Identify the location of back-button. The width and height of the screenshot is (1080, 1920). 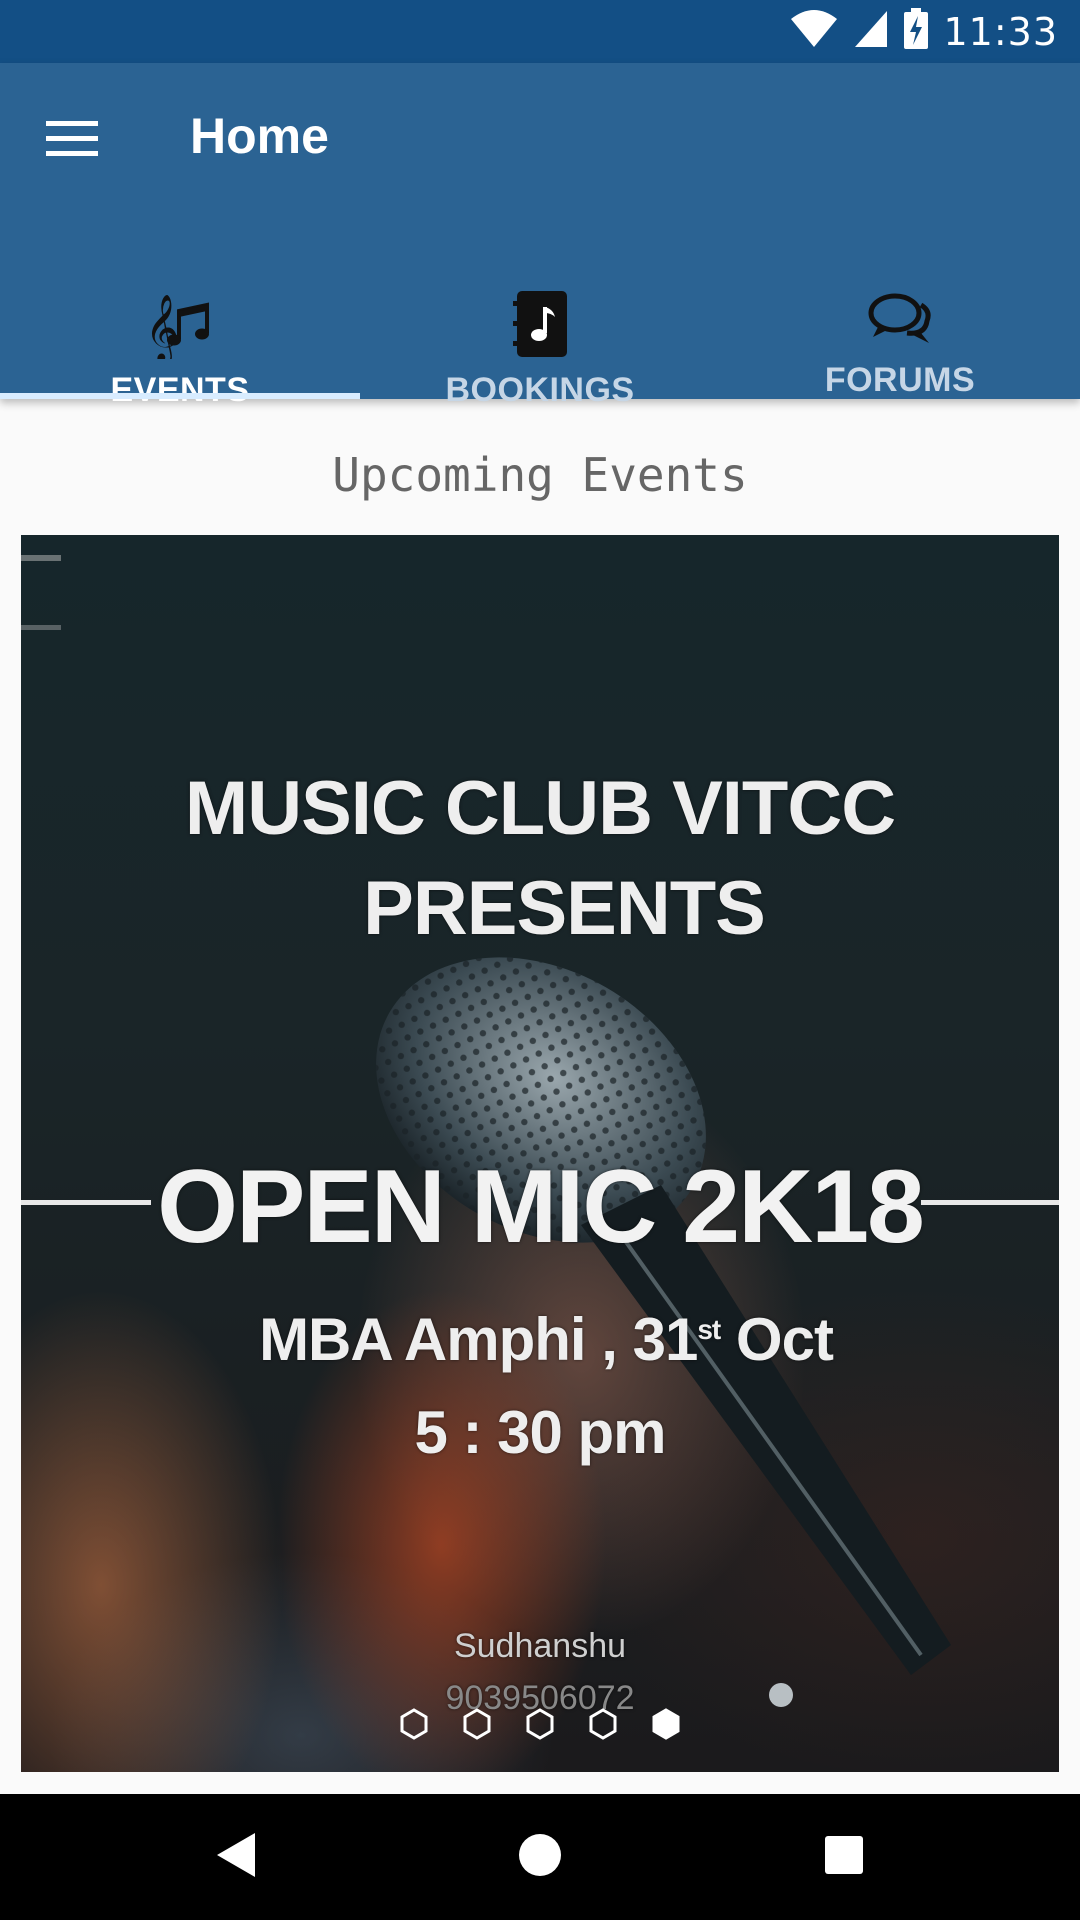
(236, 1857).